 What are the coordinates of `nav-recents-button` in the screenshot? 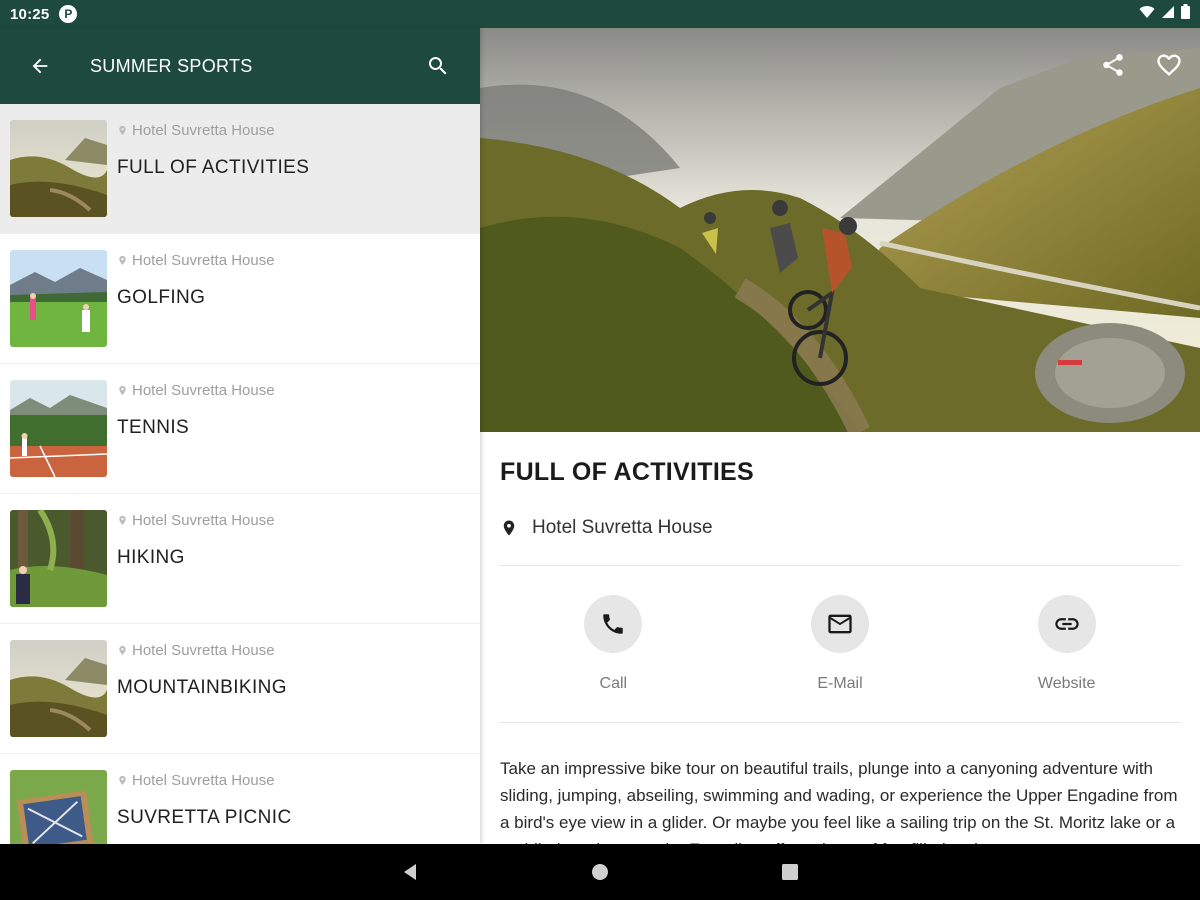 It's located at (790, 872).